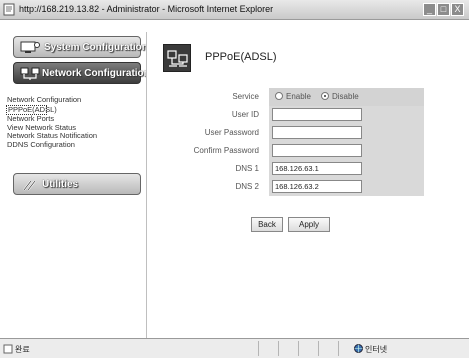 This screenshot has width=469, height=358. I want to click on zone-text: 인터넷, so click(376, 349).